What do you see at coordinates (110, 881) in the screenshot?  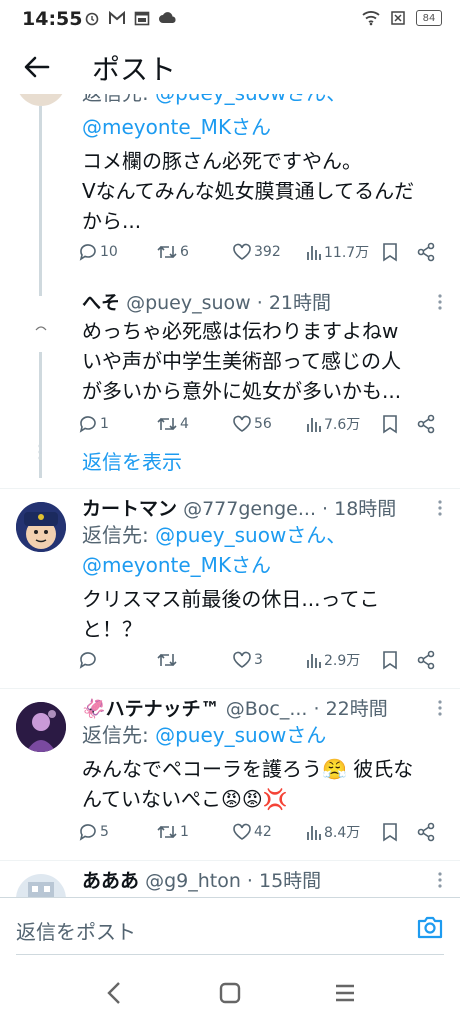 I see `author-name: あああ` at bounding box center [110, 881].